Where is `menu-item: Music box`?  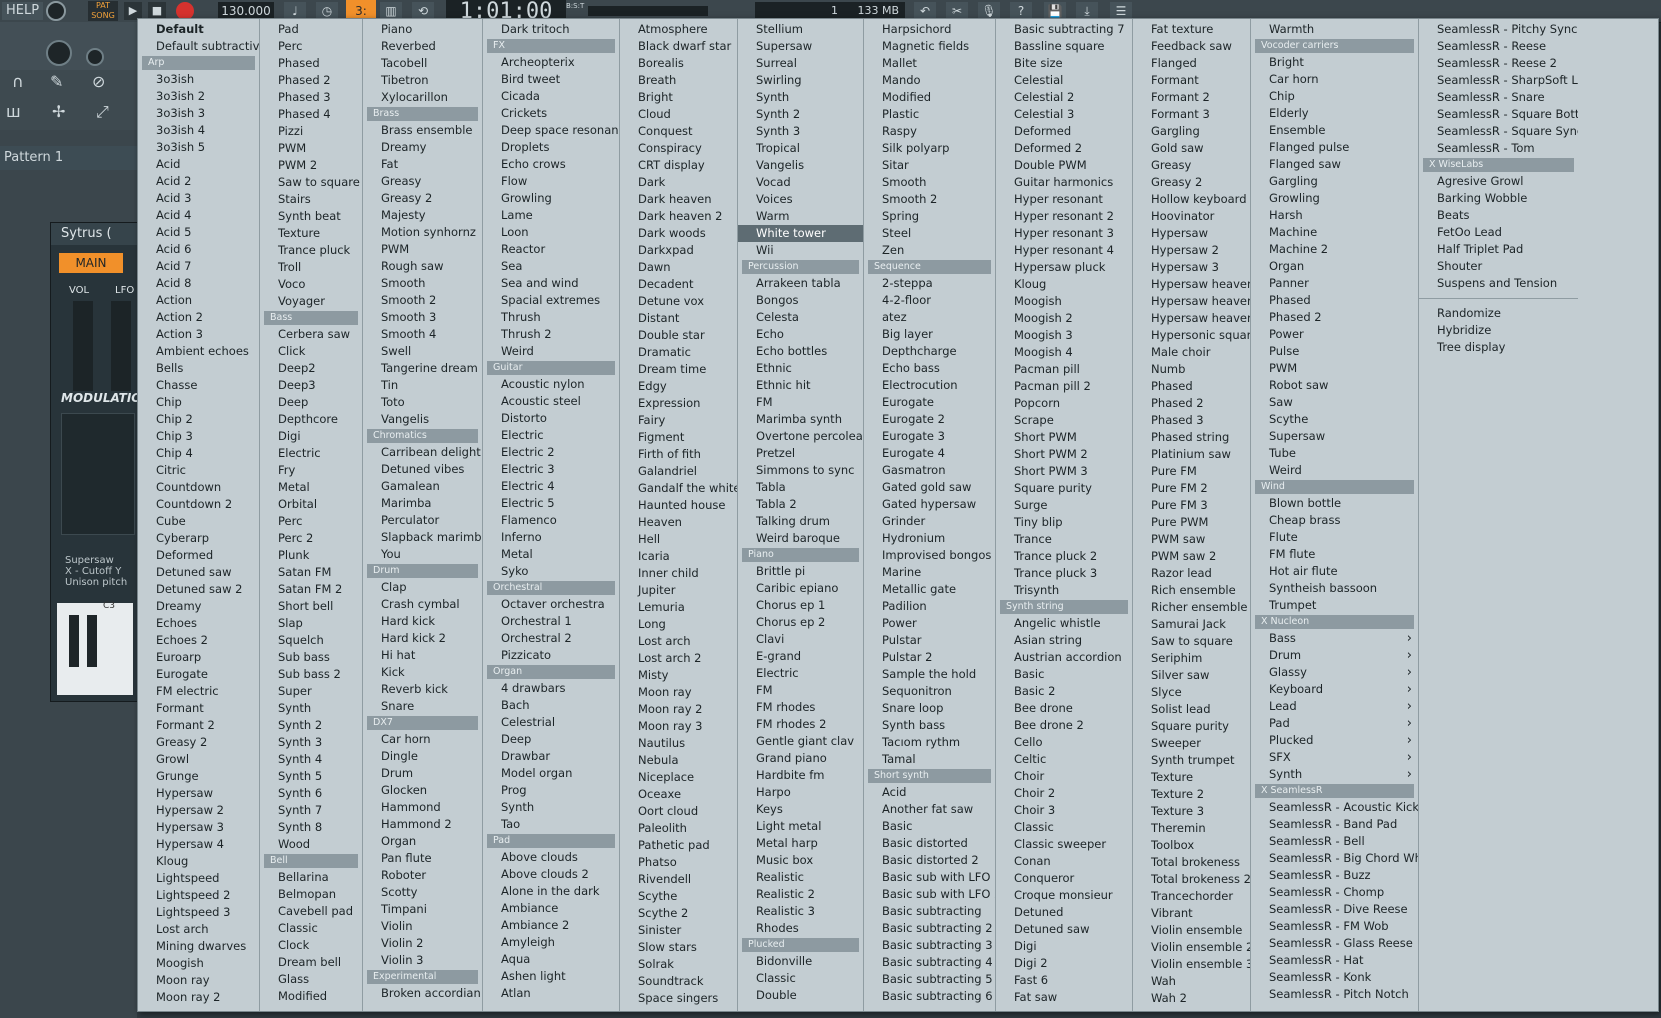
menu-item: Music box is located at coordinates (800, 860).